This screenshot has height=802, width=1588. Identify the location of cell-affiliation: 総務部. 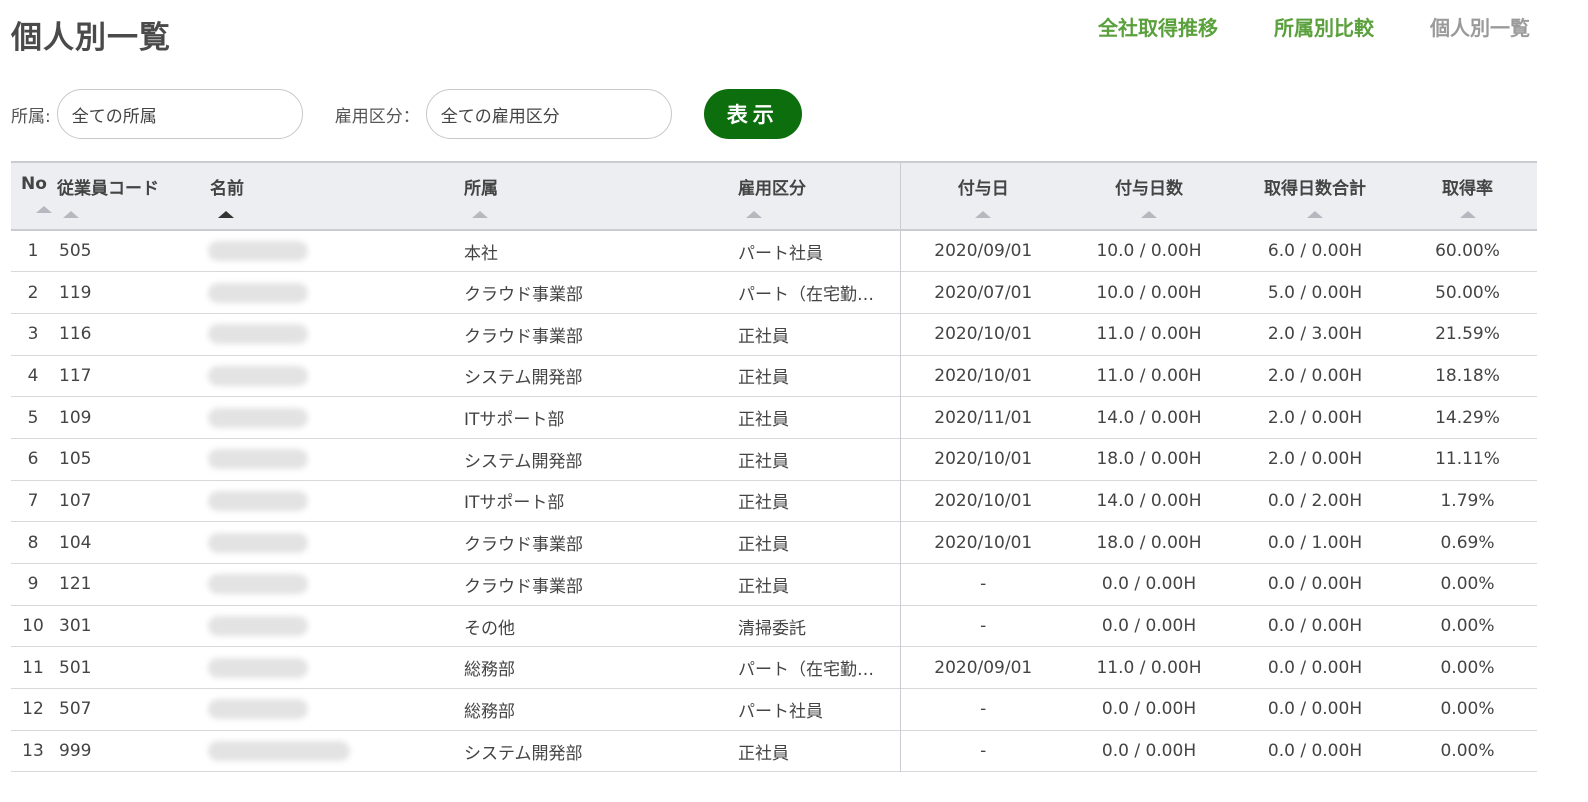
(489, 670).